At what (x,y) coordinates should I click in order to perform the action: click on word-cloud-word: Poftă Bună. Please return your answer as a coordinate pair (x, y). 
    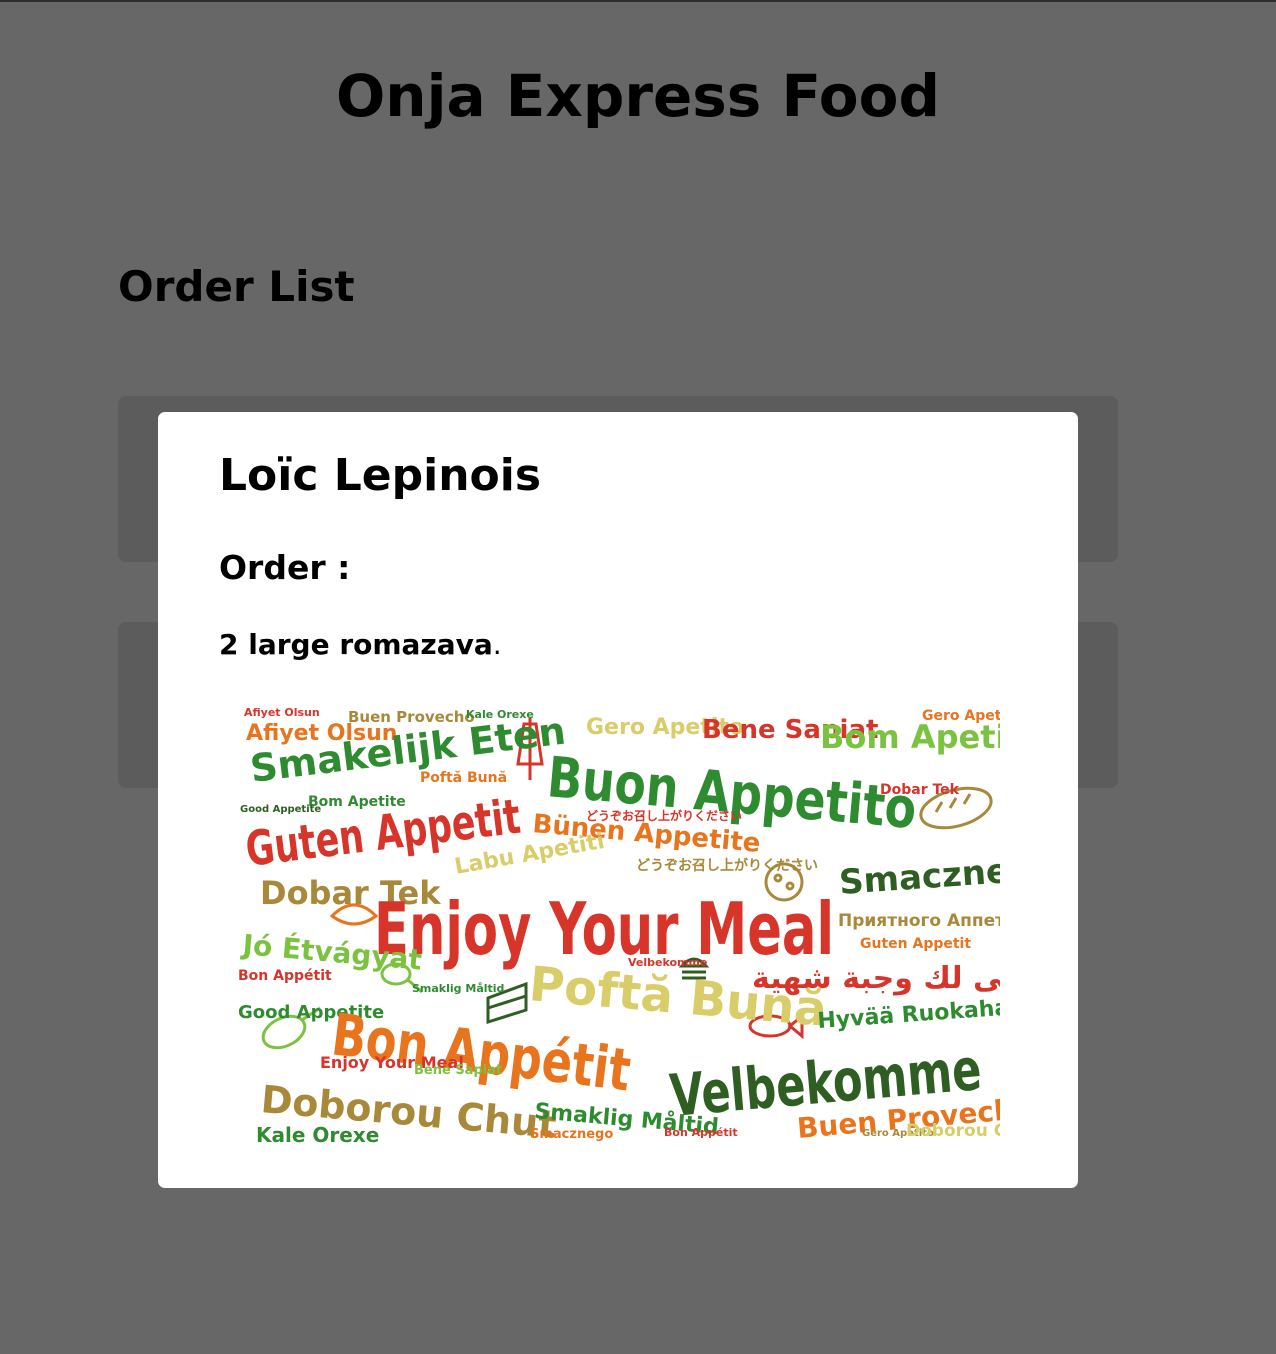
    Looking at the image, I should click on (463, 778).